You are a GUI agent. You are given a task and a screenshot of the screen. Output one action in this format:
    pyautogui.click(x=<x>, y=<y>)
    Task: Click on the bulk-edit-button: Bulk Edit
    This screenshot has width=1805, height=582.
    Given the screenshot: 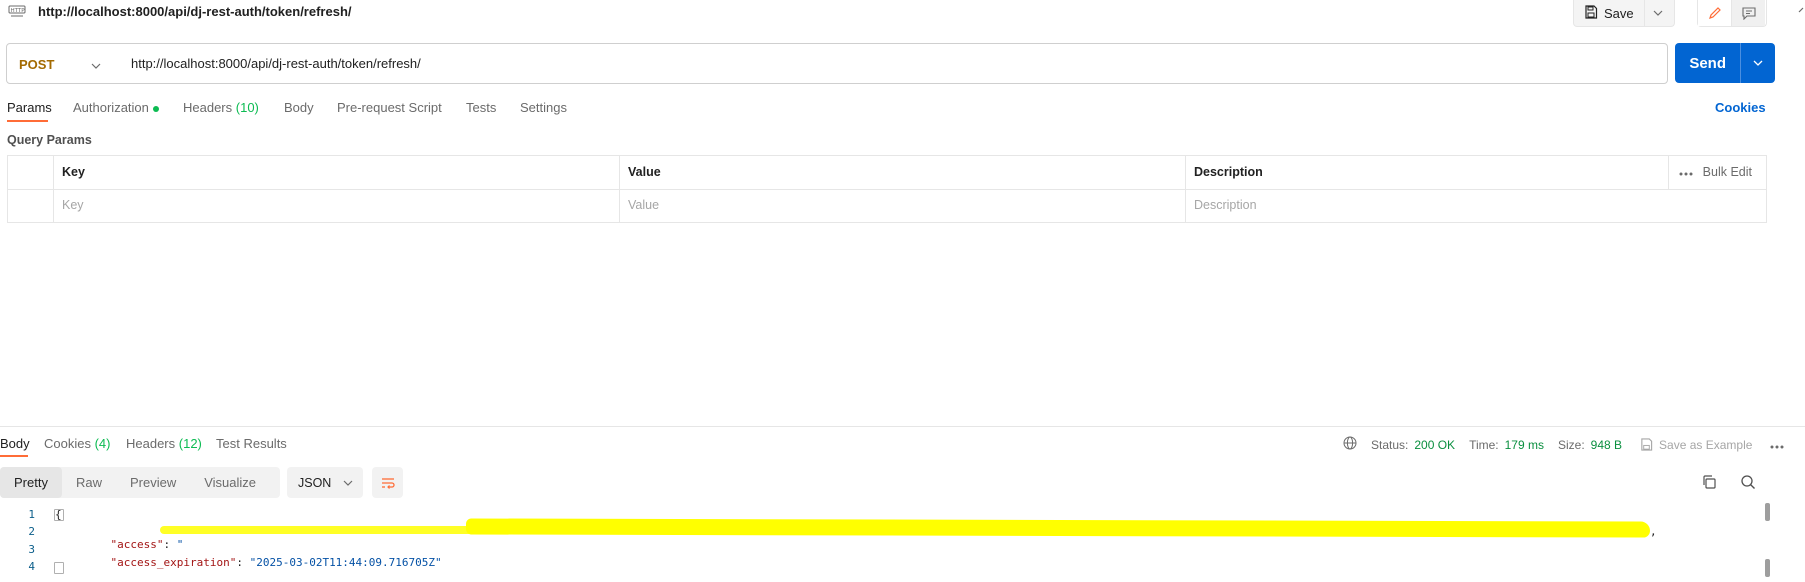 What is the action you would take?
    pyautogui.click(x=1727, y=172)
    